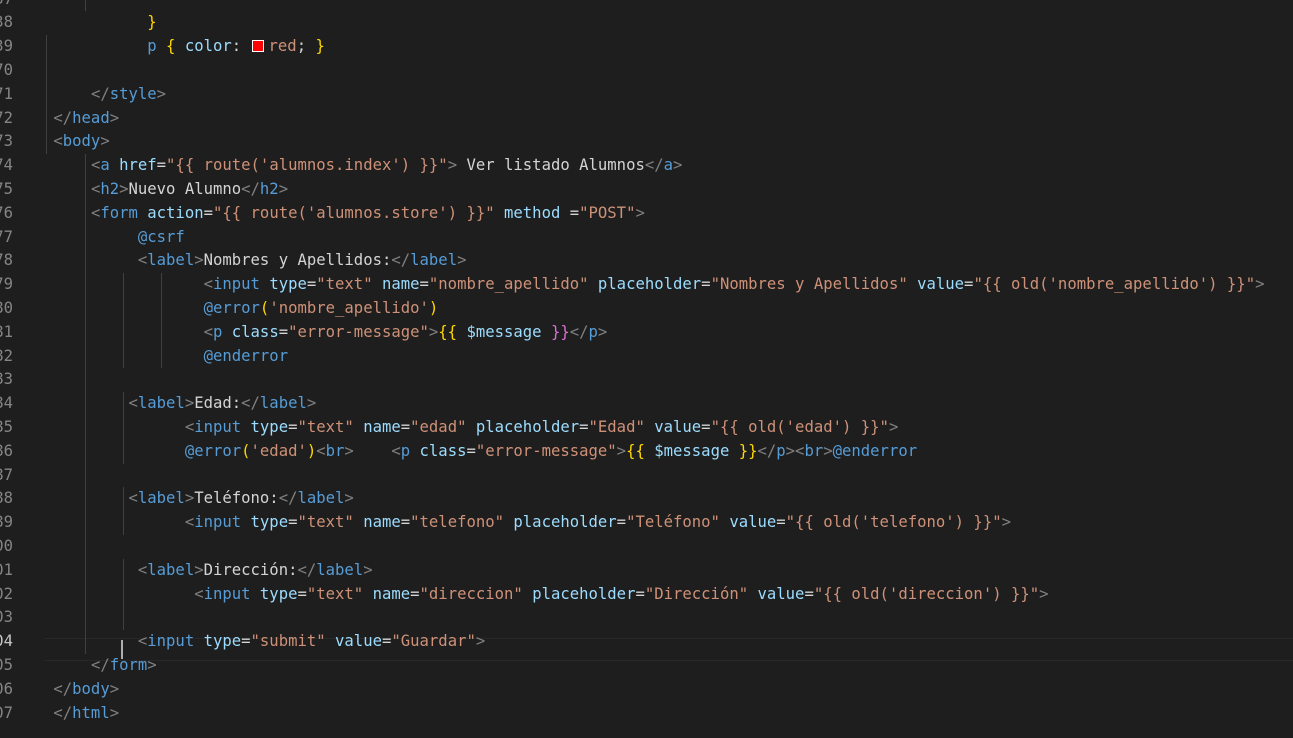  I want to click on code-token: "{{ old('telefono') }}", so click(893, 522).